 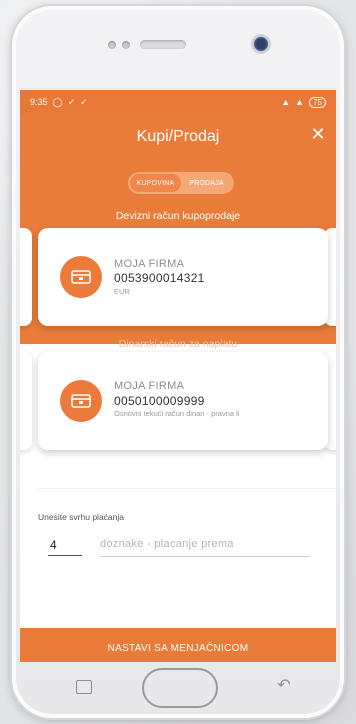 What do you see at coordinates (178, 136) in the screenshot?
I see `page-title: Kupi/Prodaj` at bounding box center [178, 136].